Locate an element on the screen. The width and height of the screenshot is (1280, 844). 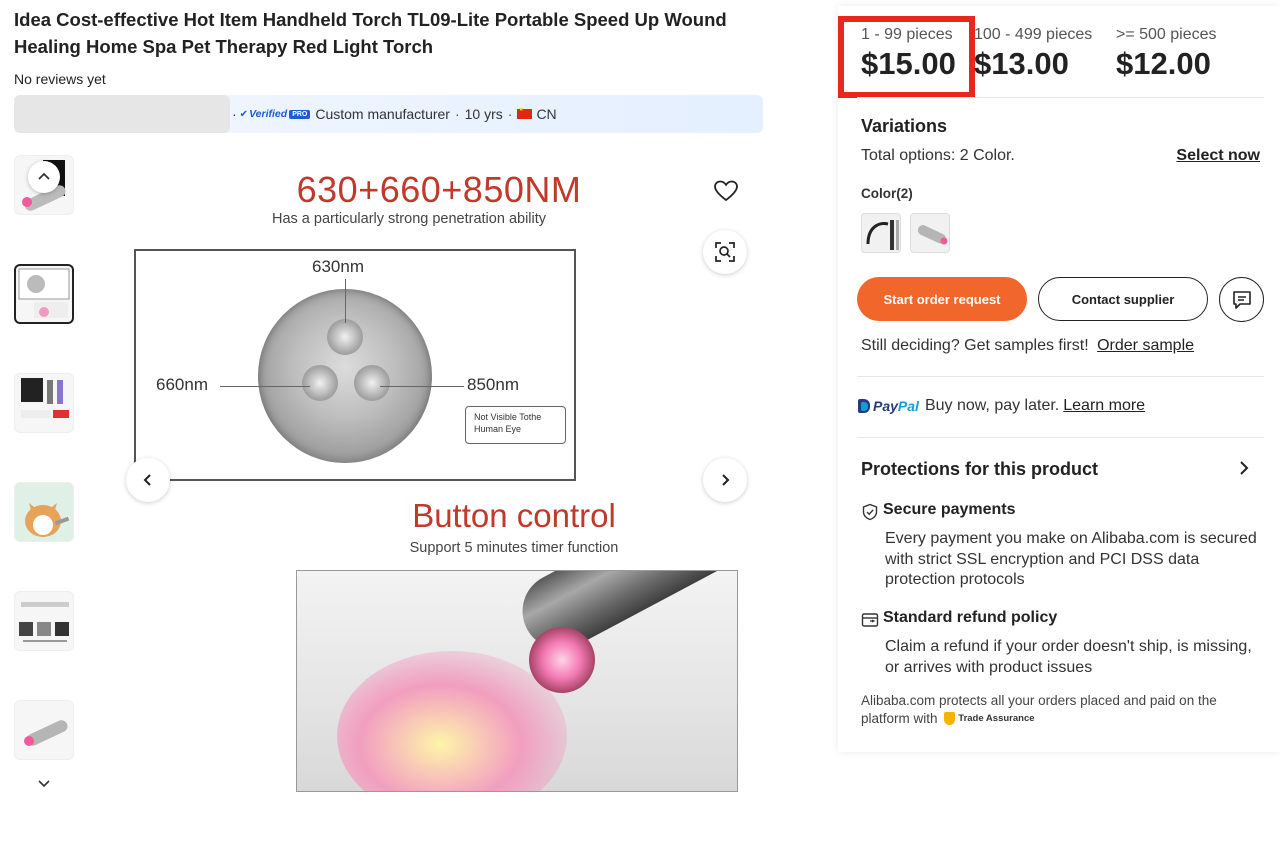
price-tier: 100 - 499 pieces $13.00 is located at coordinates (1033, 54).